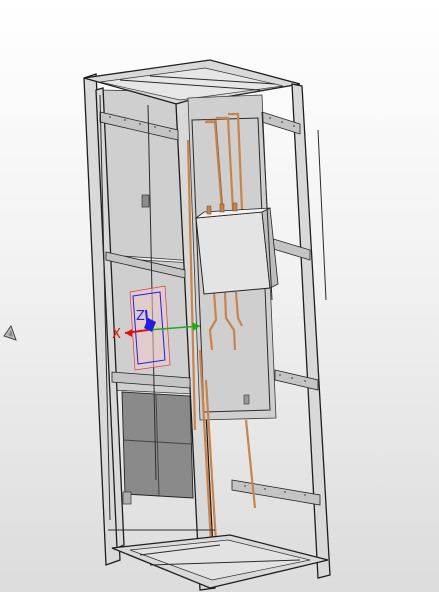 This screenshot has height=592, width=439. I want to click on rail-bottom-right, so click(276, 492).